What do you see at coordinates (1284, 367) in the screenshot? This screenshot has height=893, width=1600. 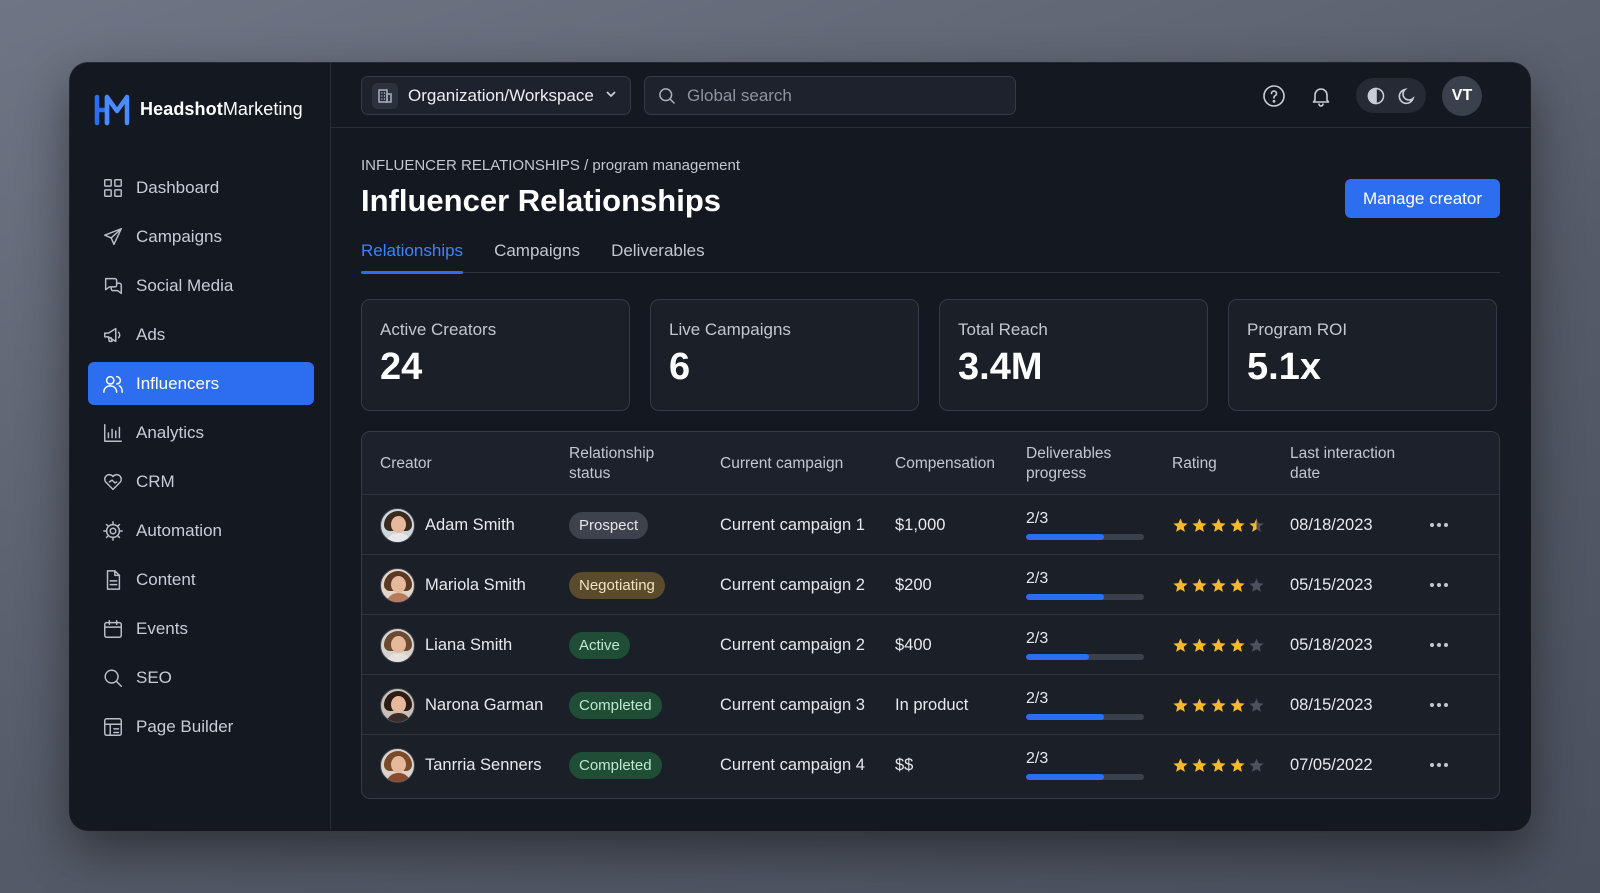 I see `stat-value: 5.1x` at bounding box center [1284, 367].